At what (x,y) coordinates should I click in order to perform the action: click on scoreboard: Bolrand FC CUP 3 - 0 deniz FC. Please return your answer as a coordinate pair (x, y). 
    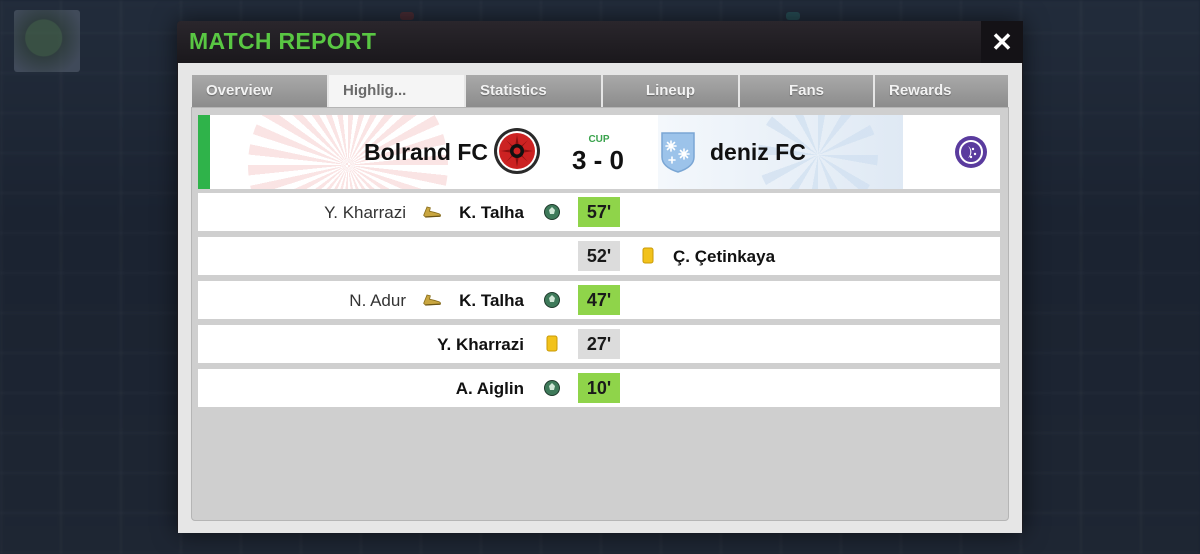
    Looking at the image, I should click on (599, 152).